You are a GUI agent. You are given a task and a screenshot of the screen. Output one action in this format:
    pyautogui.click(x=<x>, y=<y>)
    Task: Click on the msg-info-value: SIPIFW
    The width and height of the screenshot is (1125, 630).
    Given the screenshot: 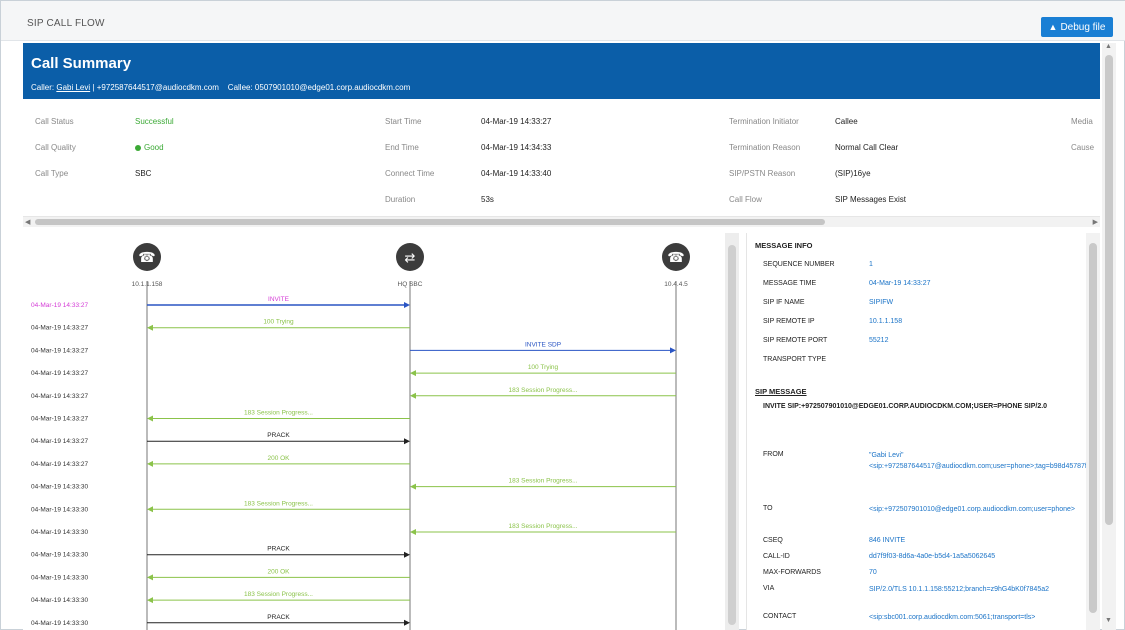 What is the action you would take?
    pyautogui.click(x=881, y=302)
    